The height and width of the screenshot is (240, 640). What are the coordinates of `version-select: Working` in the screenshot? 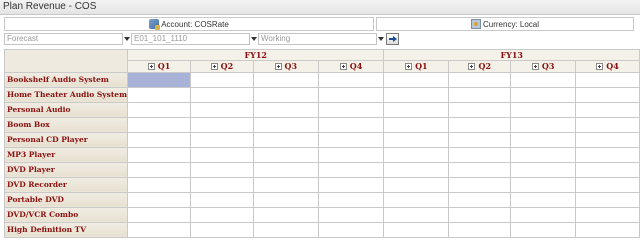 It's located at (321, 39).